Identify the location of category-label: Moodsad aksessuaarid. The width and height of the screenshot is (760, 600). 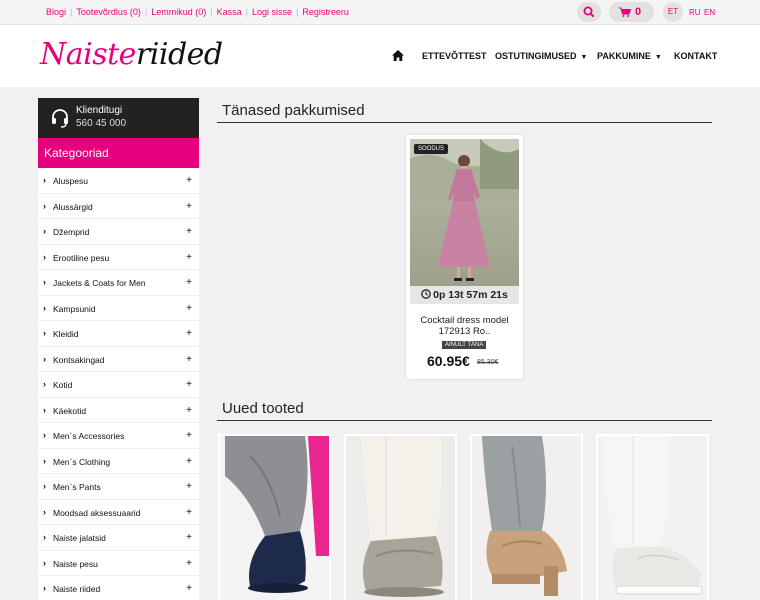
(97, 512).